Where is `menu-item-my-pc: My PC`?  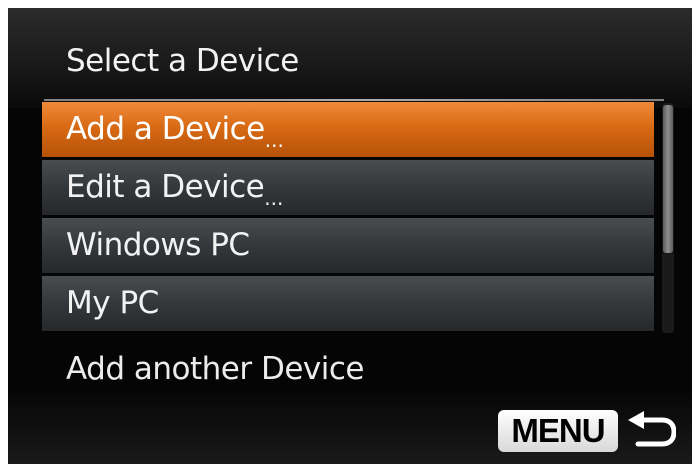 menu-item-my-pc: My PC is located at coordinates (348, 303).